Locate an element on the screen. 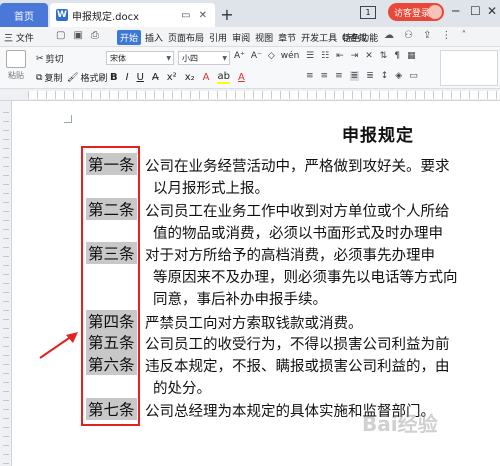  article-text: 违反本规定，不报、瞒报或损害公司利益的，由 is located at coordinates (297, 367).